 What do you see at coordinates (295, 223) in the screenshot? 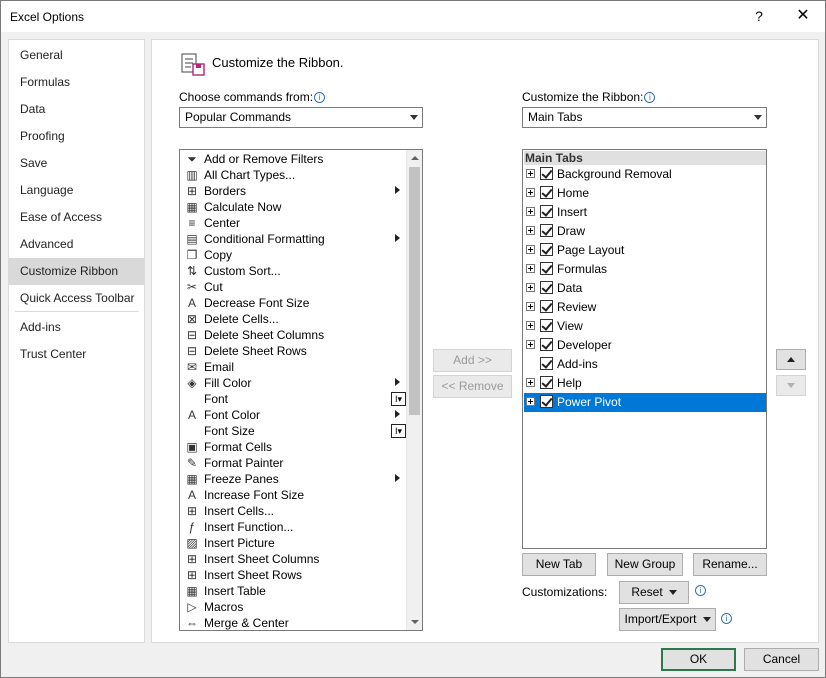
I see `list-item: ≡ Center` at bounding box center [295, 223].